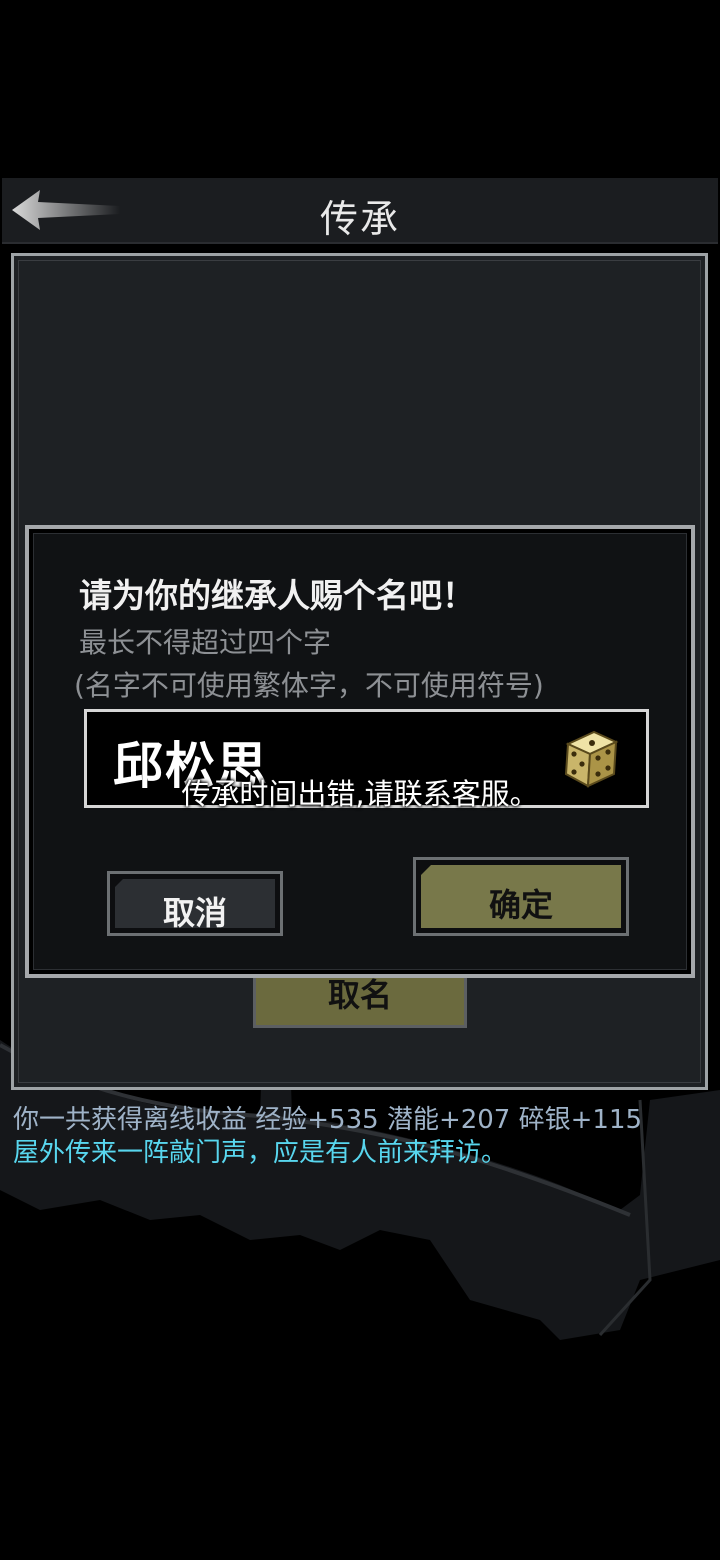 This screenshot has width=720, height=1560. What do you see at coordinates (520, 905) in the screenshot?
I see `confirm-button-label: 确定` at bounding box center [520, 905].